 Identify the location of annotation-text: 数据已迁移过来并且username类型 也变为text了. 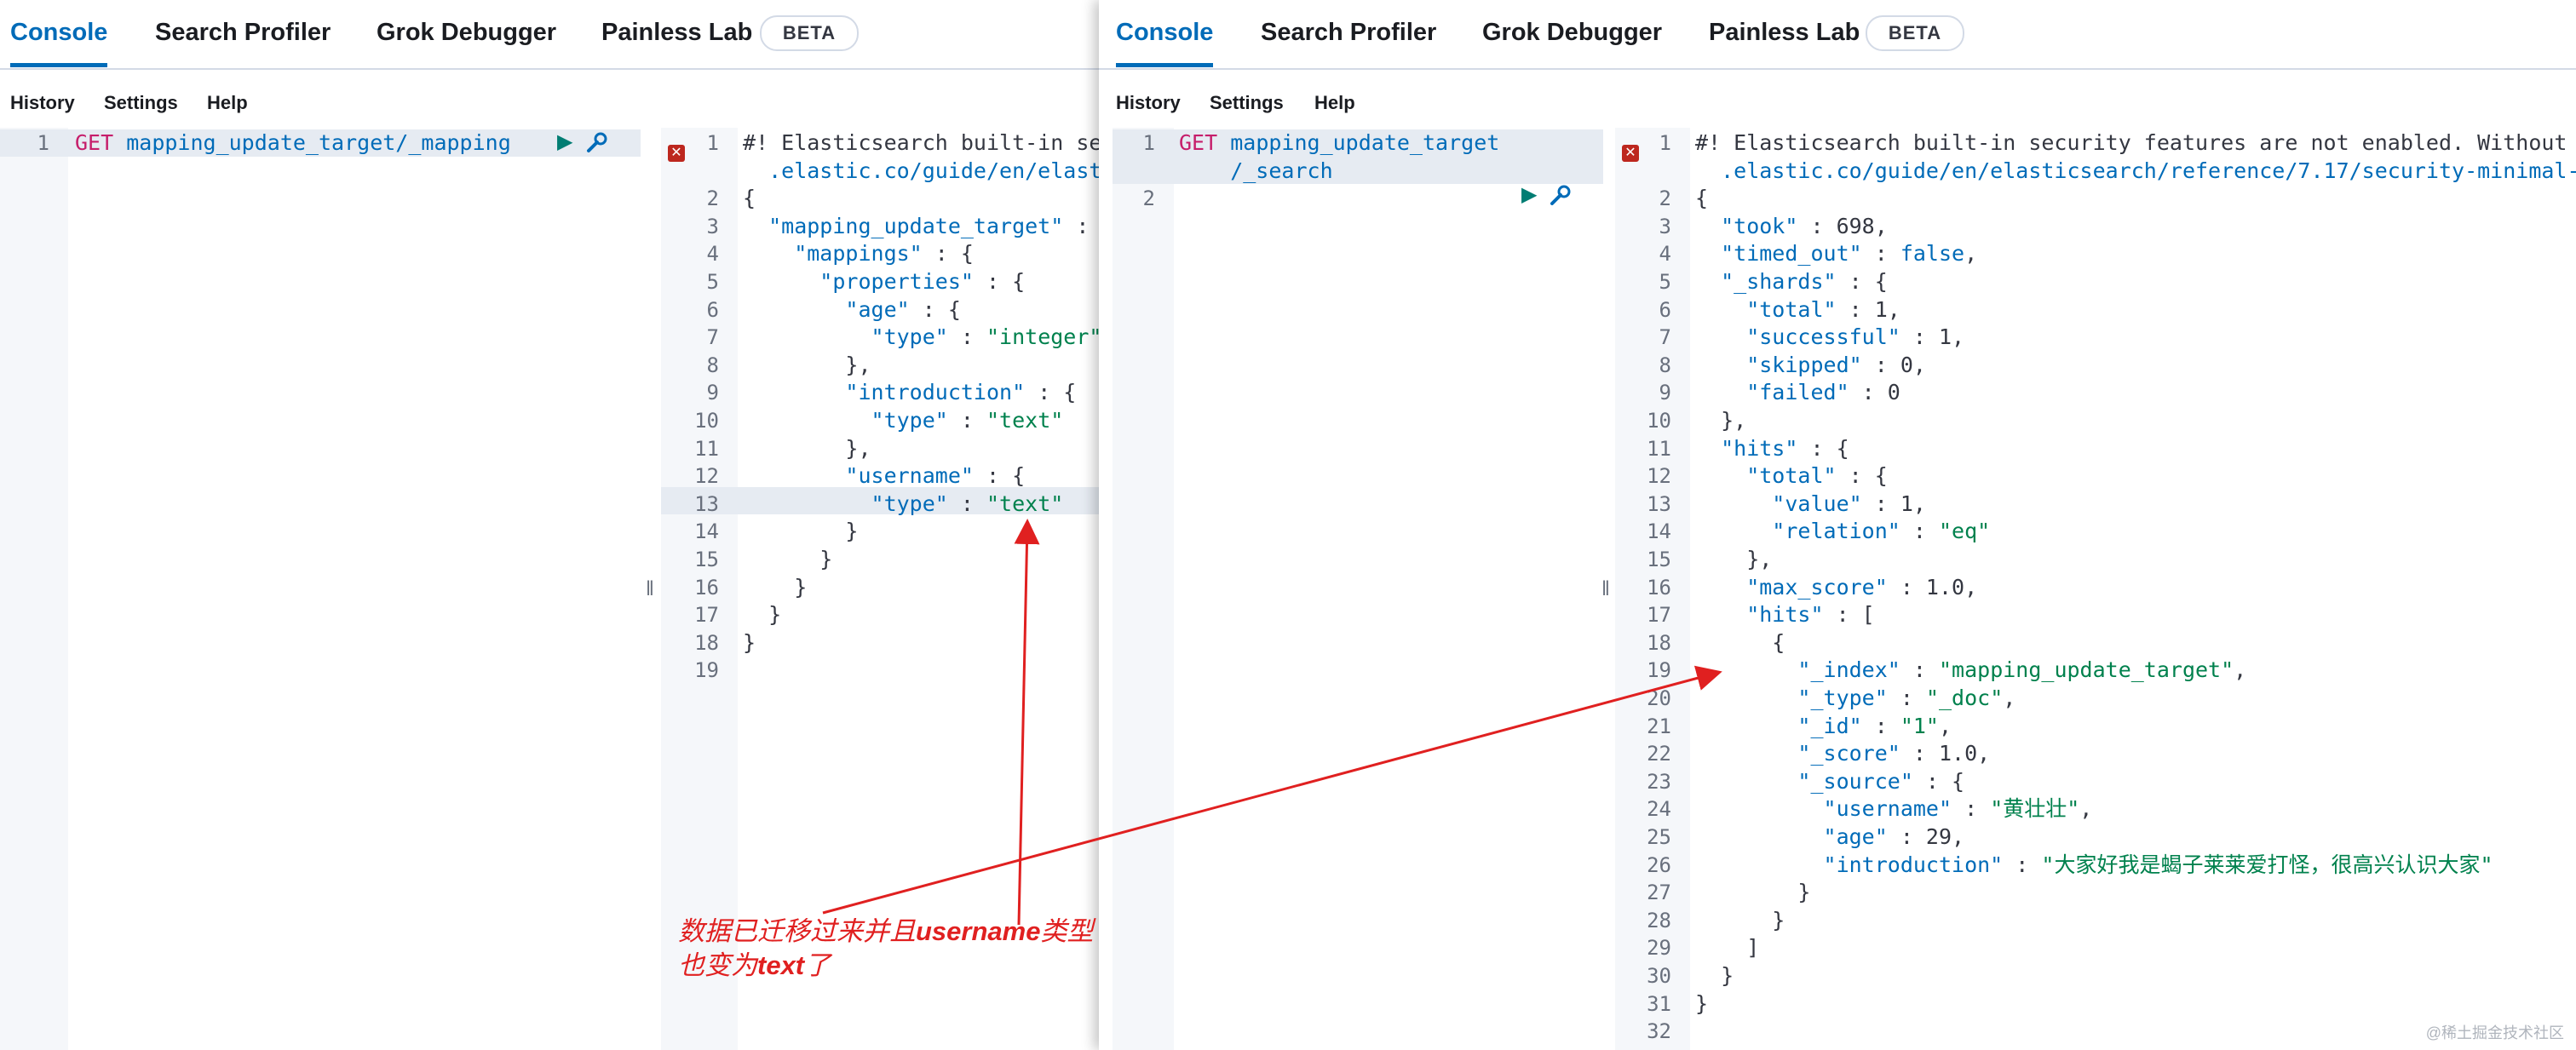
(886, 948).